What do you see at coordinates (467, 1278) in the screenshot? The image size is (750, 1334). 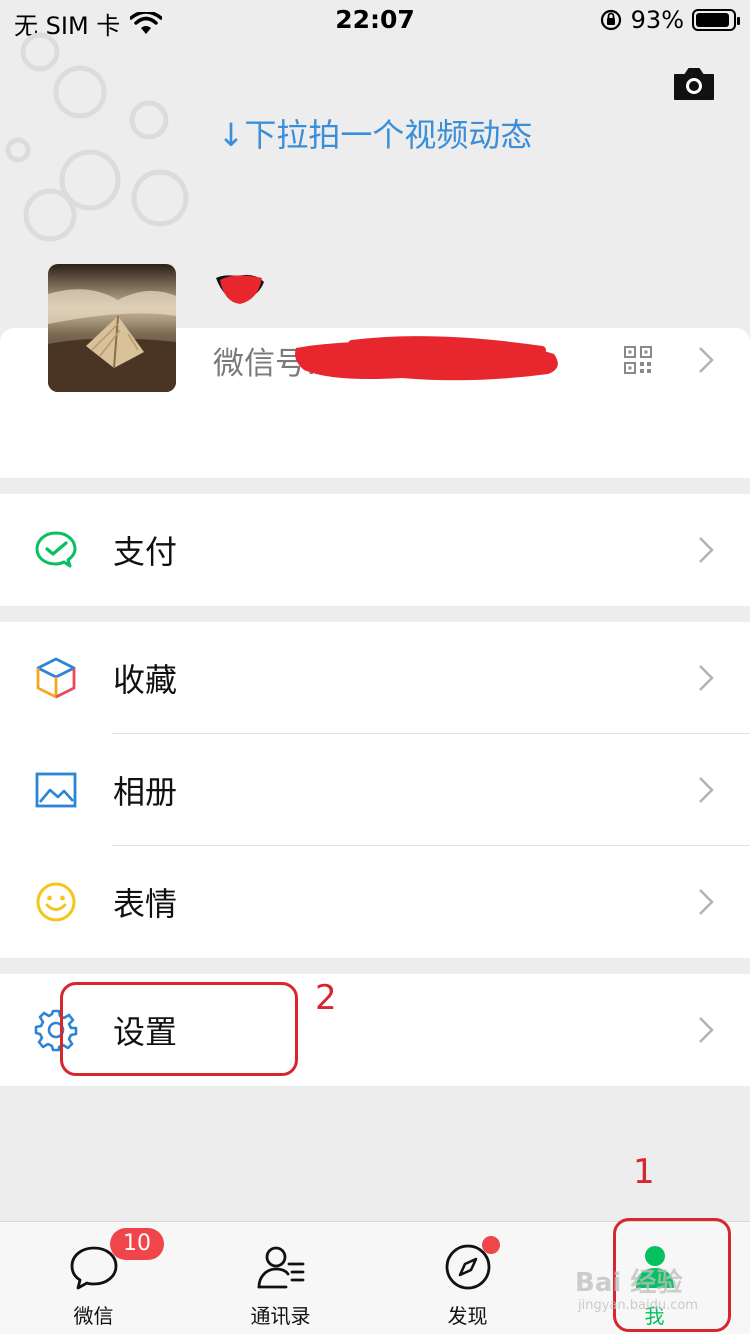 I see `tab-discover: 发现` at bounding box center [467, 1278].